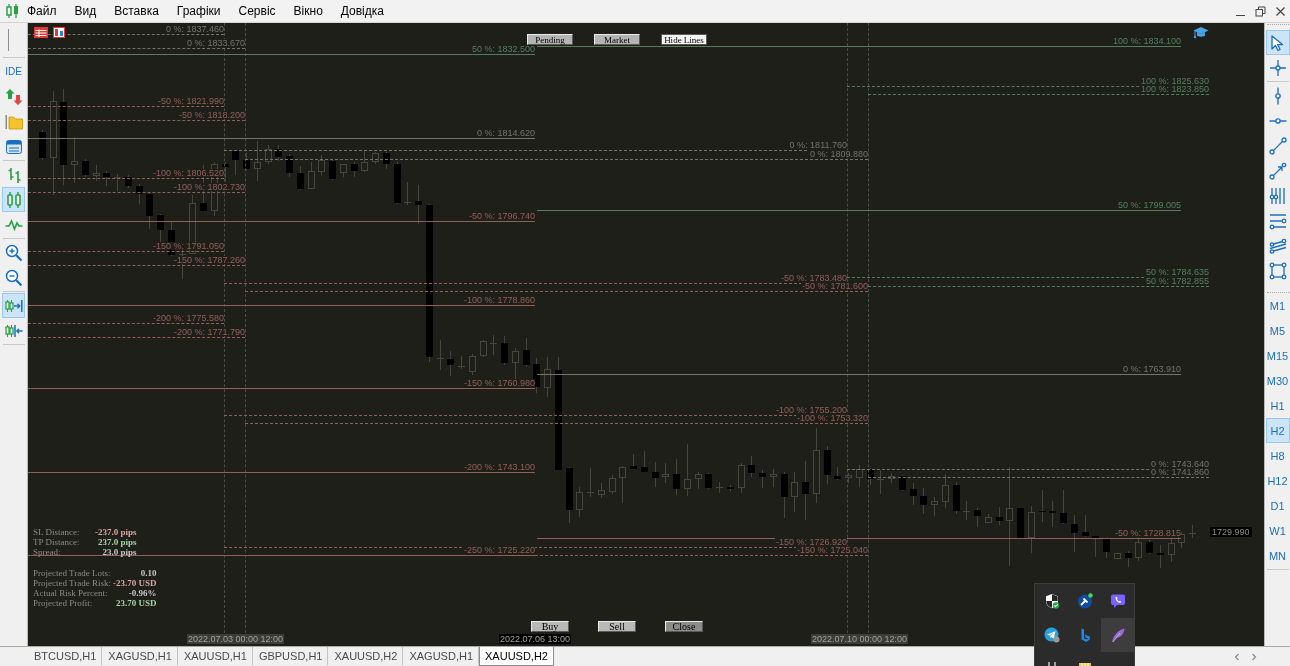  What do you see at coordinates (1051, 635) in the screenshot?
I see `paper-plane-icon` at bounding box center [1051, 635].